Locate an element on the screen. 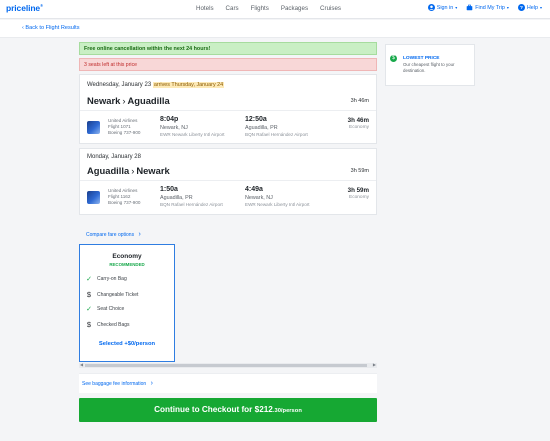  nav-flights: Flights is located at coordinates (260, 8).